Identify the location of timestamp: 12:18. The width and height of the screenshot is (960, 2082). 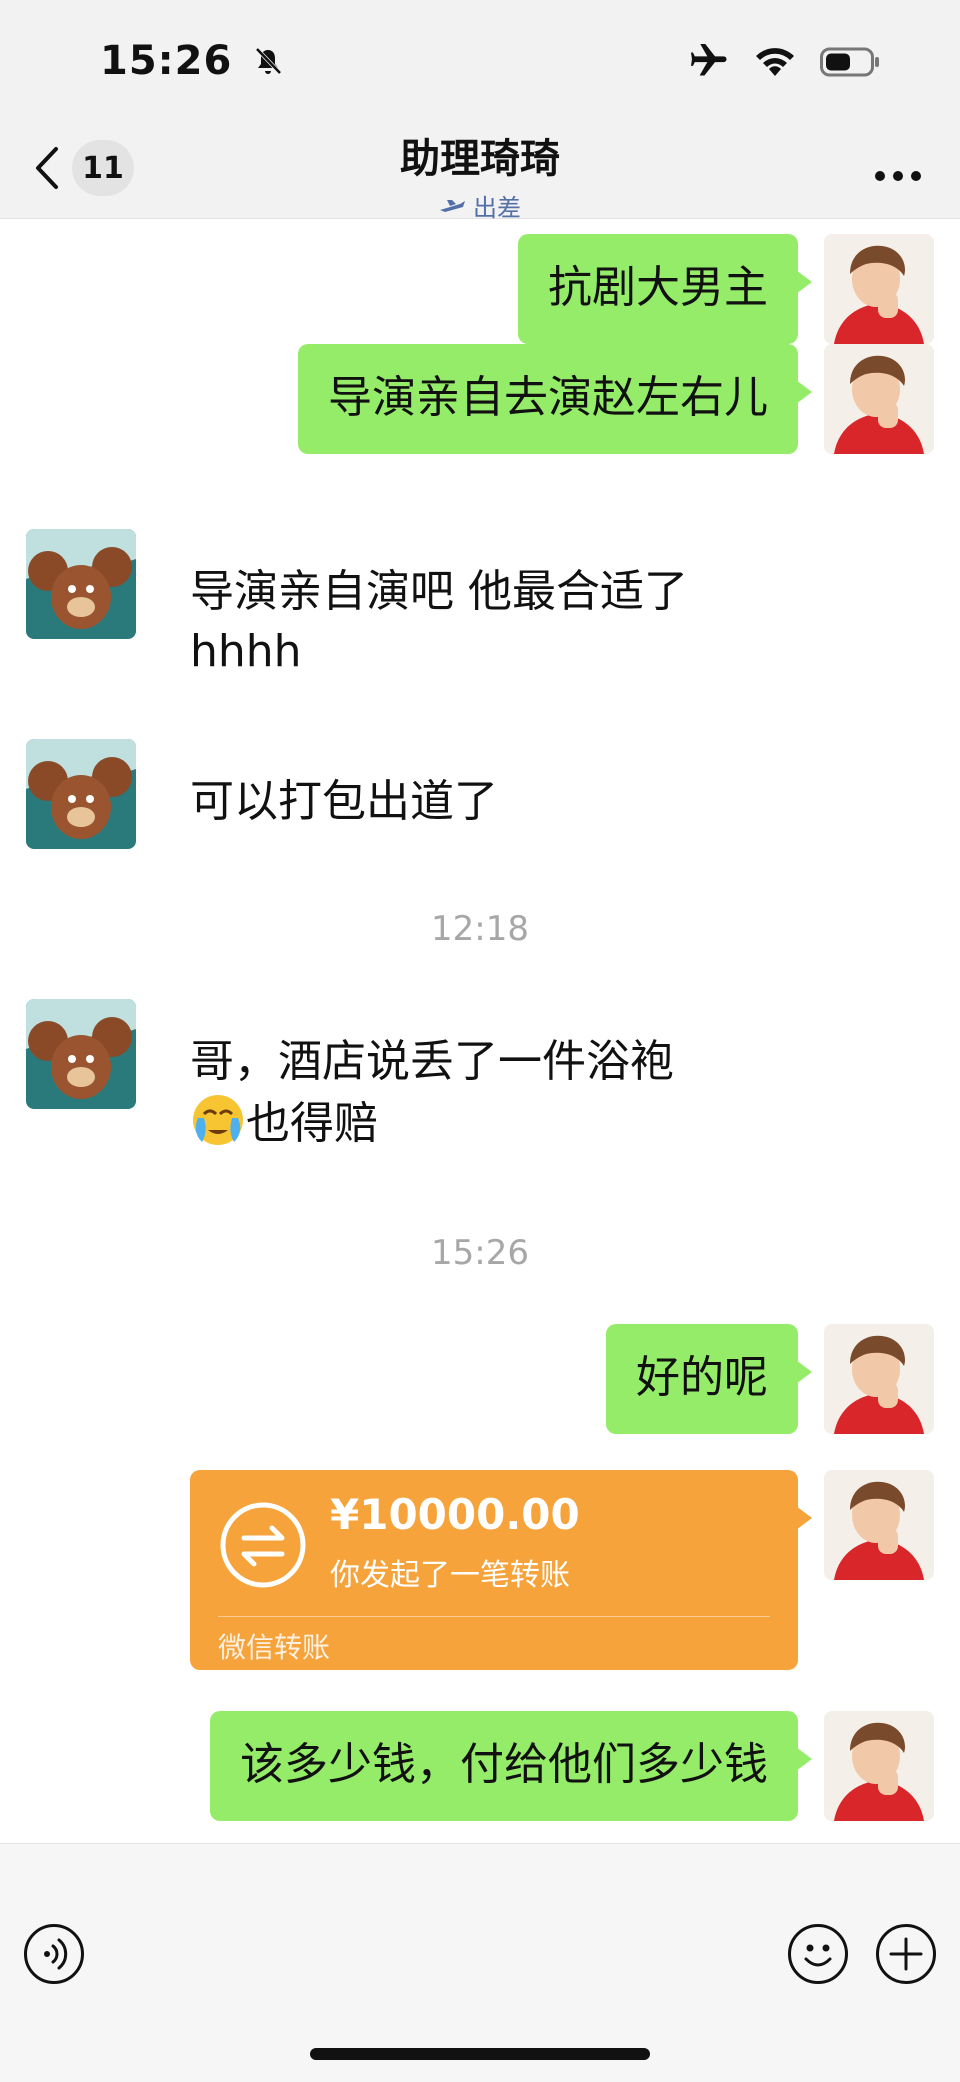
(480, 929).